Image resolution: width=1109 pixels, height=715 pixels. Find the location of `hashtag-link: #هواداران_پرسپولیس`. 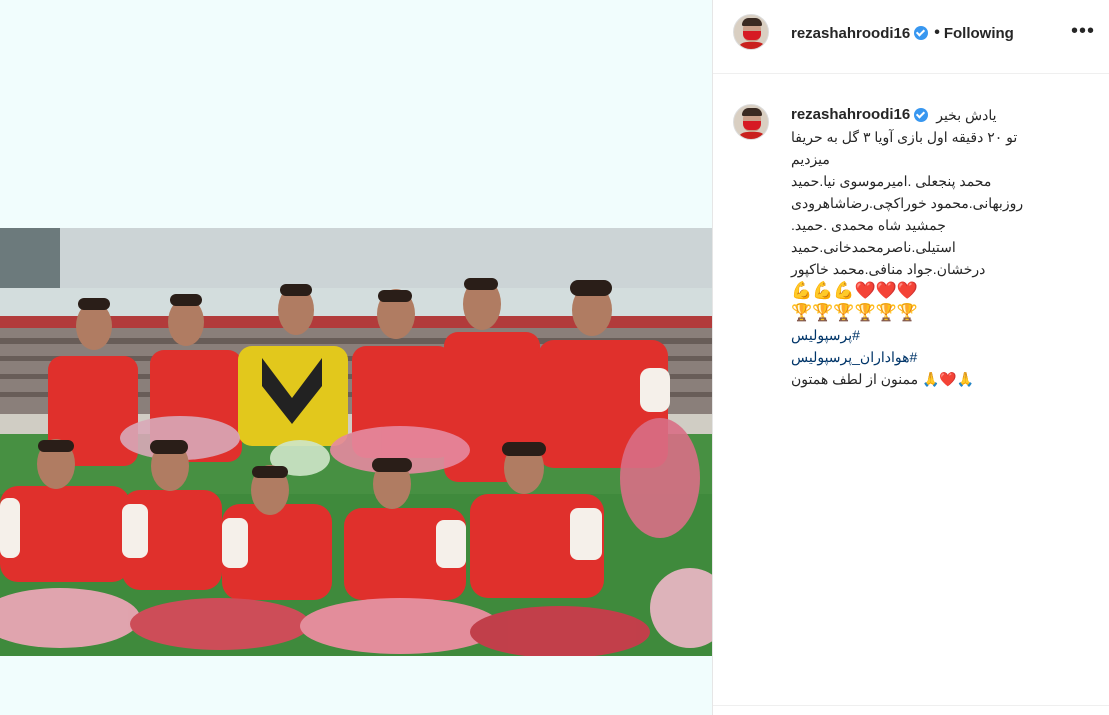

hashtag-link: #هواداران_پرسپولیس is located at coordinates (944, 357).